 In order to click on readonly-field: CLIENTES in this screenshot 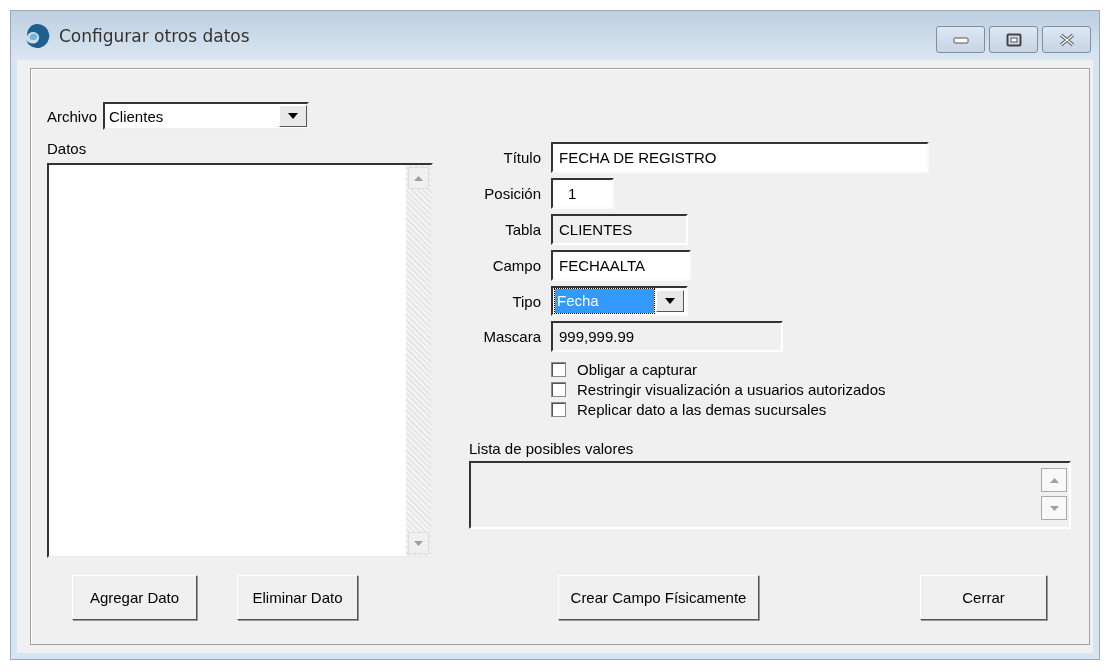, I will do `click(619, 229)`.